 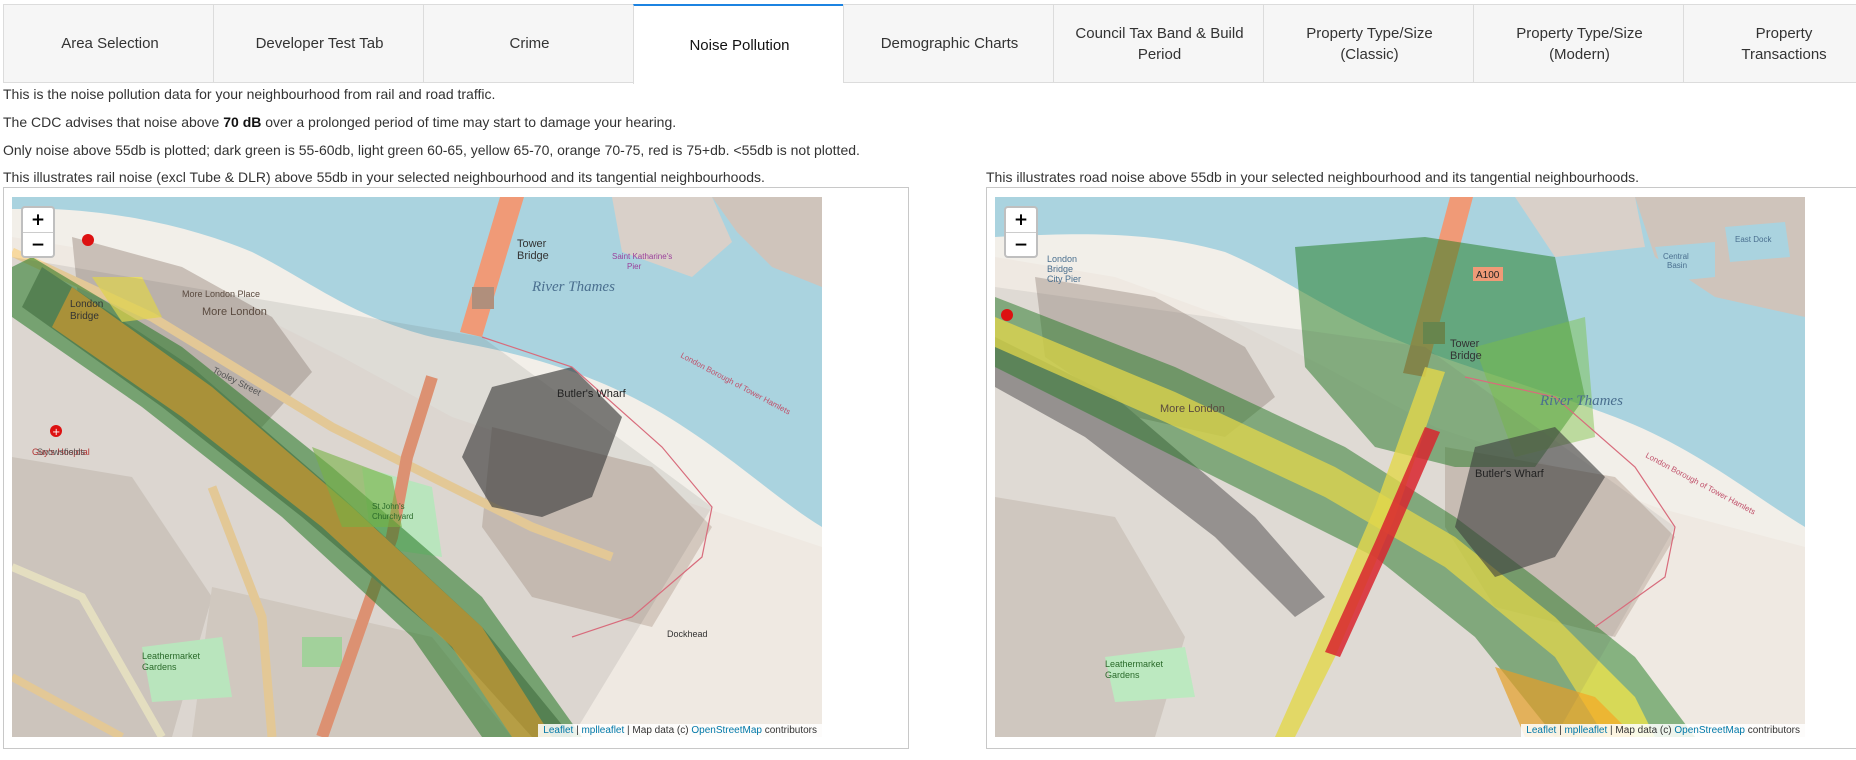 I want to click on tab-property-type-classic: Property Type/Size (Classic), so click(x=1369, y=43).